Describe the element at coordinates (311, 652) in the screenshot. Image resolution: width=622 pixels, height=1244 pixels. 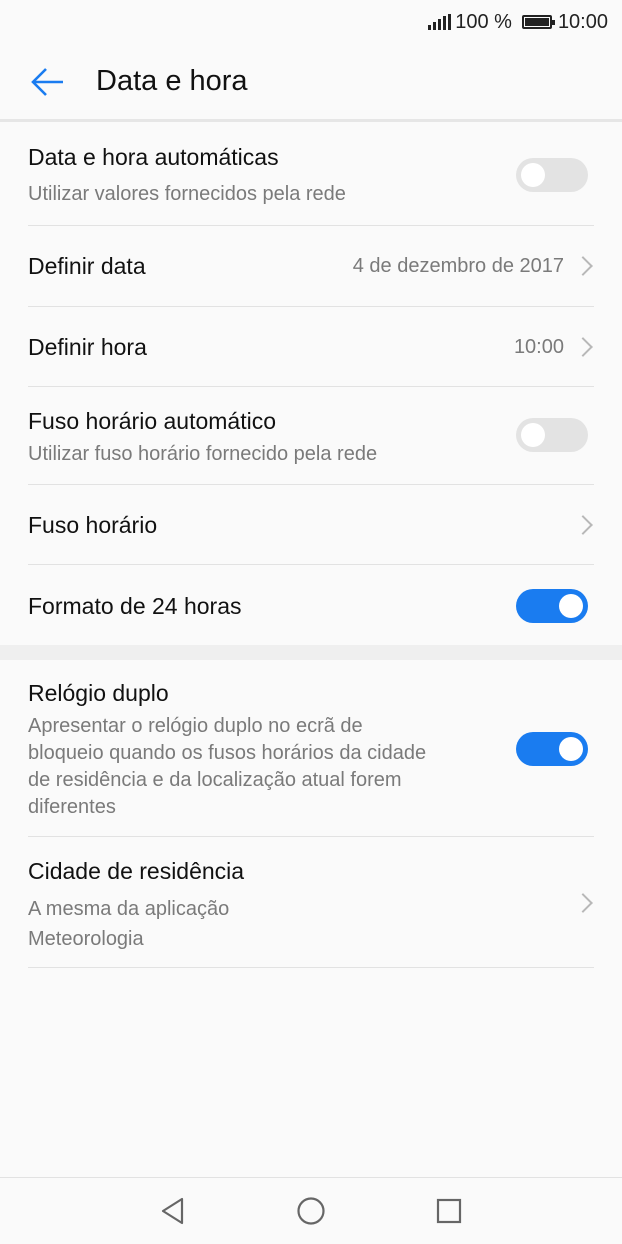
I see `section-divider` at that location.